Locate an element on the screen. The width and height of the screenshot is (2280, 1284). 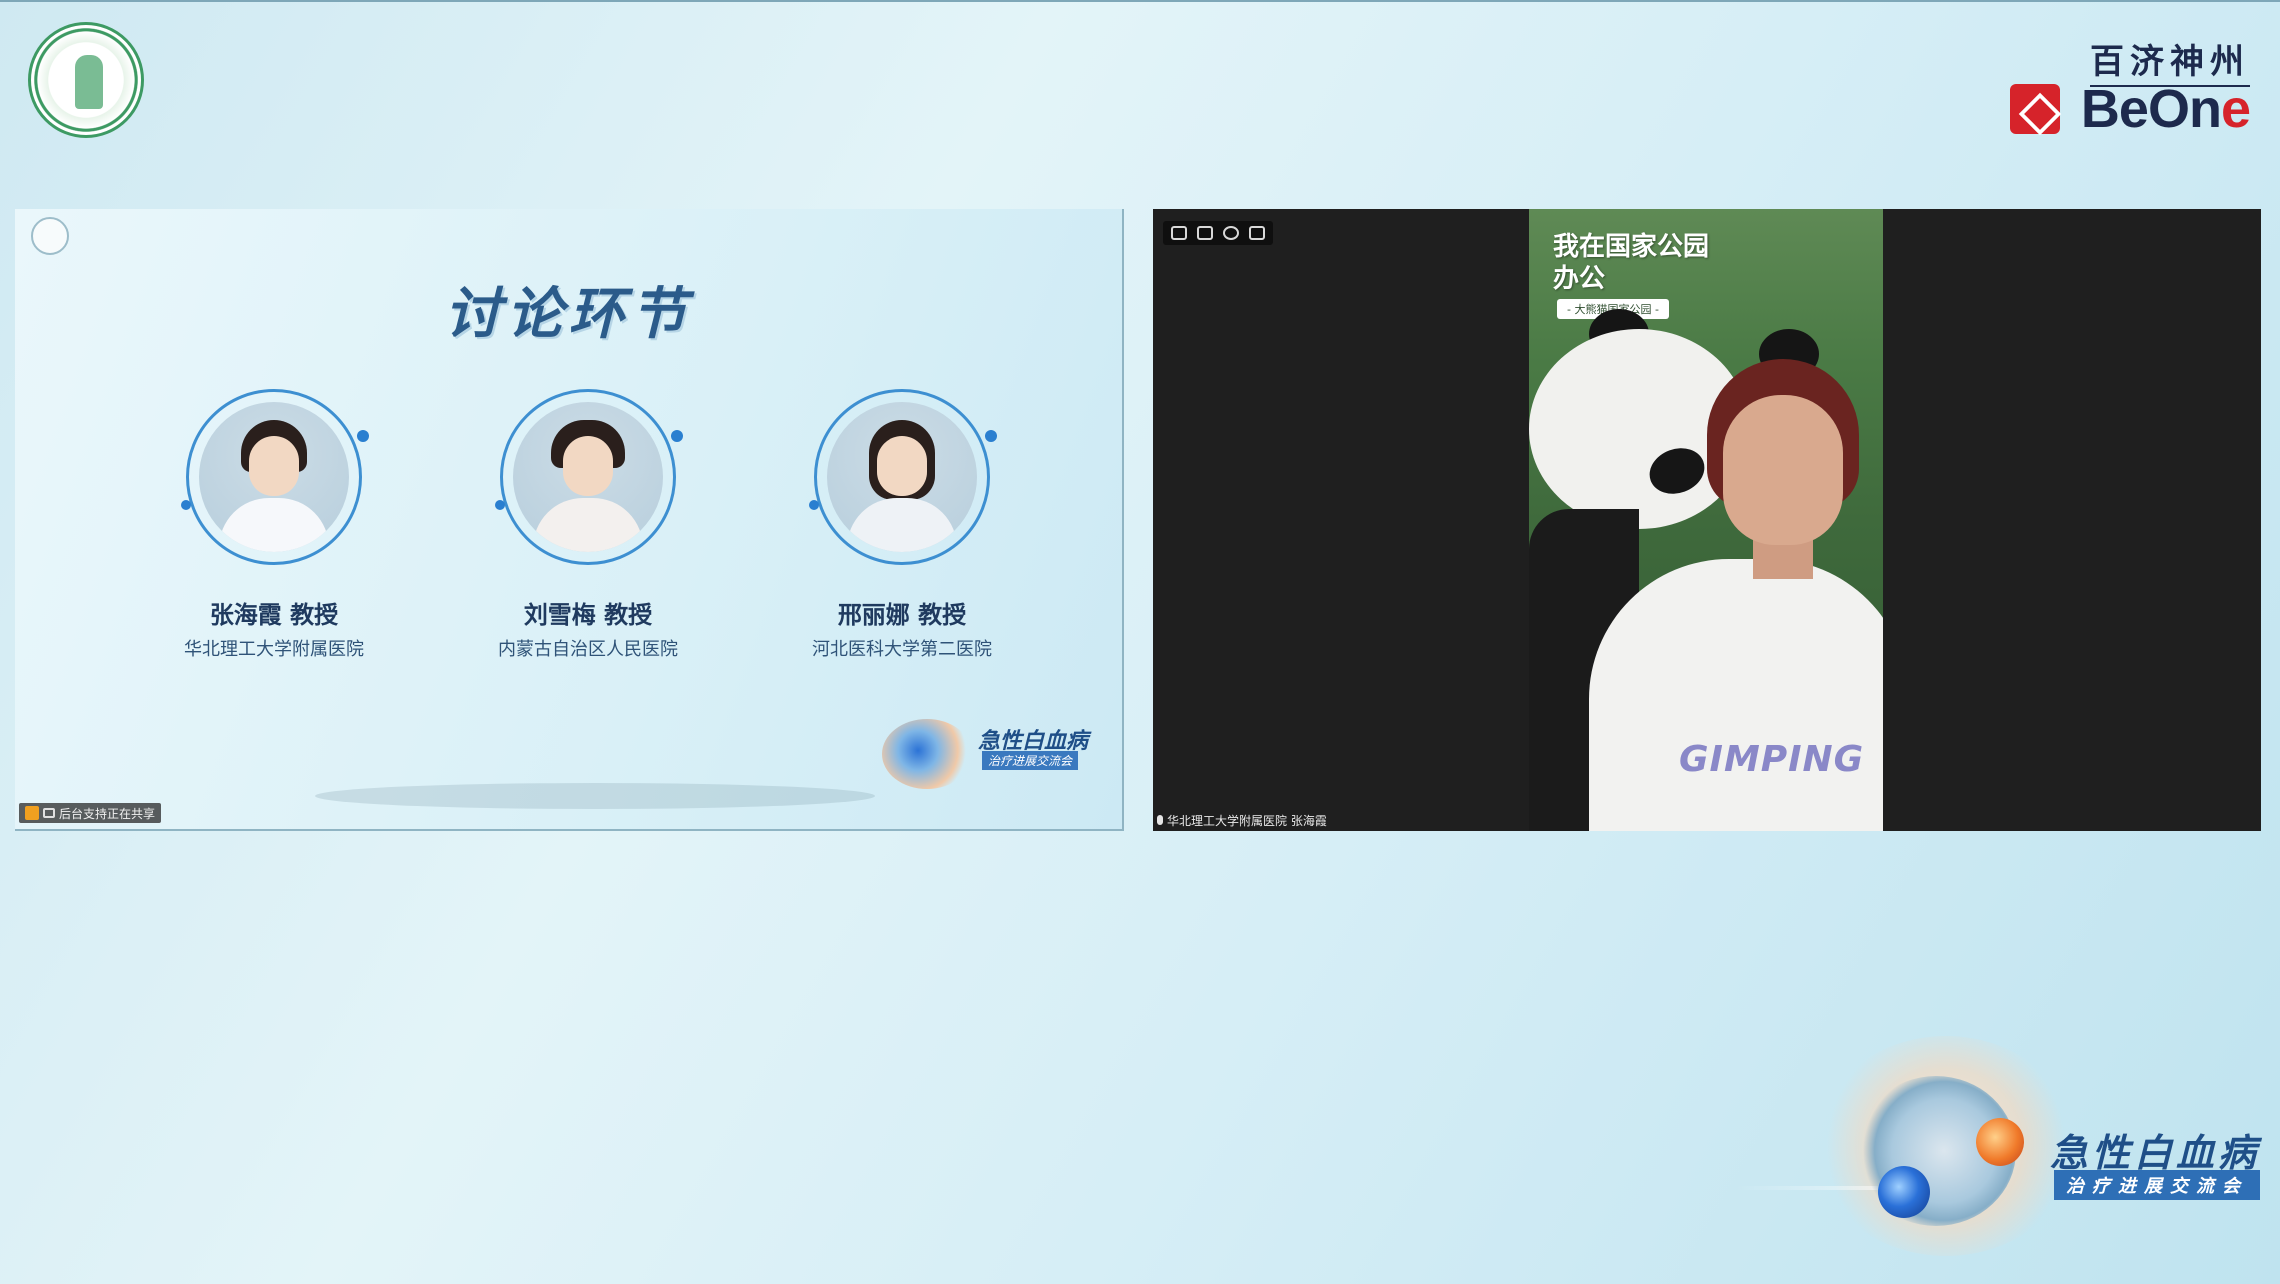
slide-title: 讨论环节 is located at coordinates (568, 314).